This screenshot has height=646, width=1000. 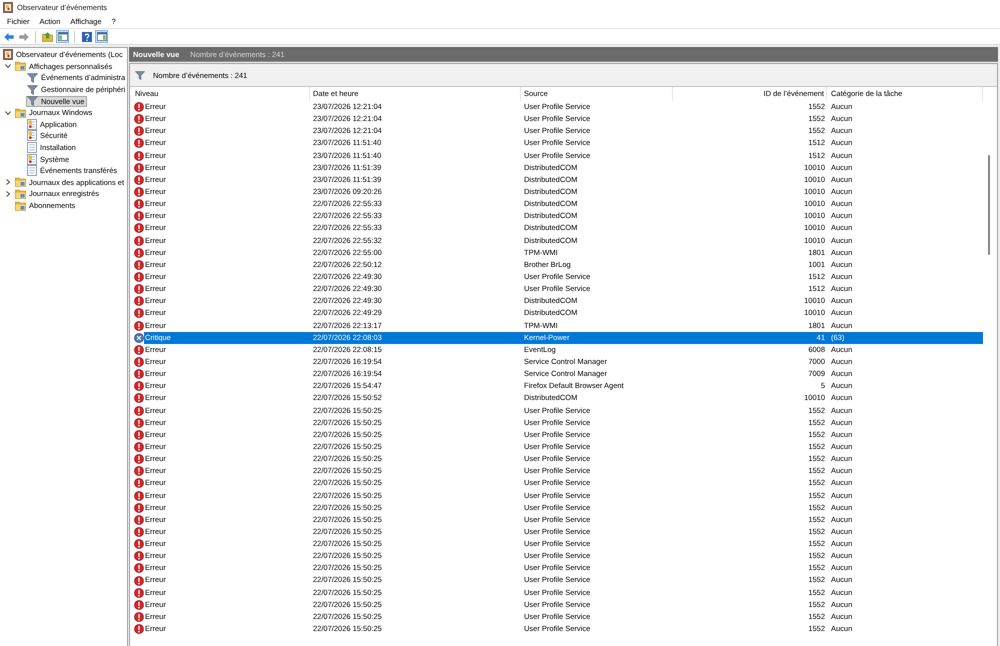 I want to click on help-icon, so click(x=87, y=37).